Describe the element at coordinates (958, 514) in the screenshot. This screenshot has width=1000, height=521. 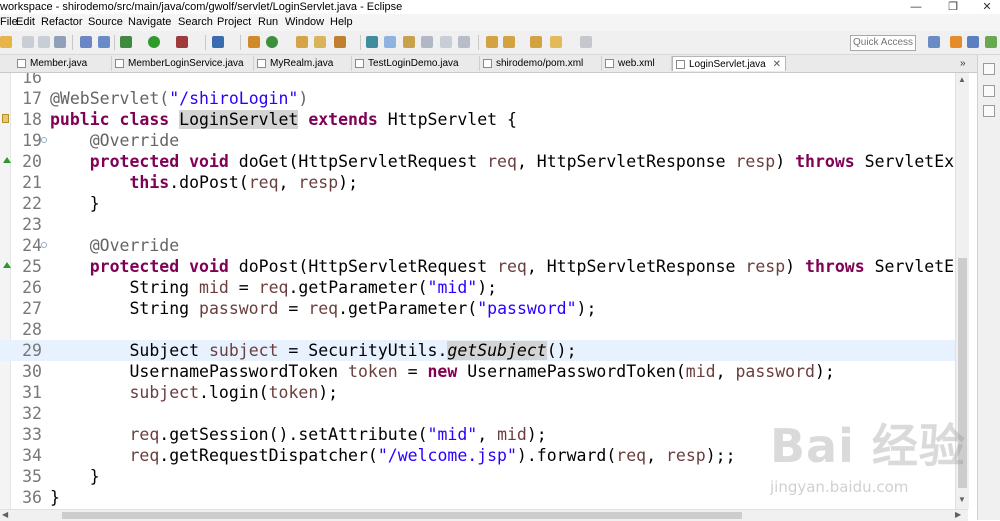
I see `scroll-right-arrow-icon: ▶` at that location.